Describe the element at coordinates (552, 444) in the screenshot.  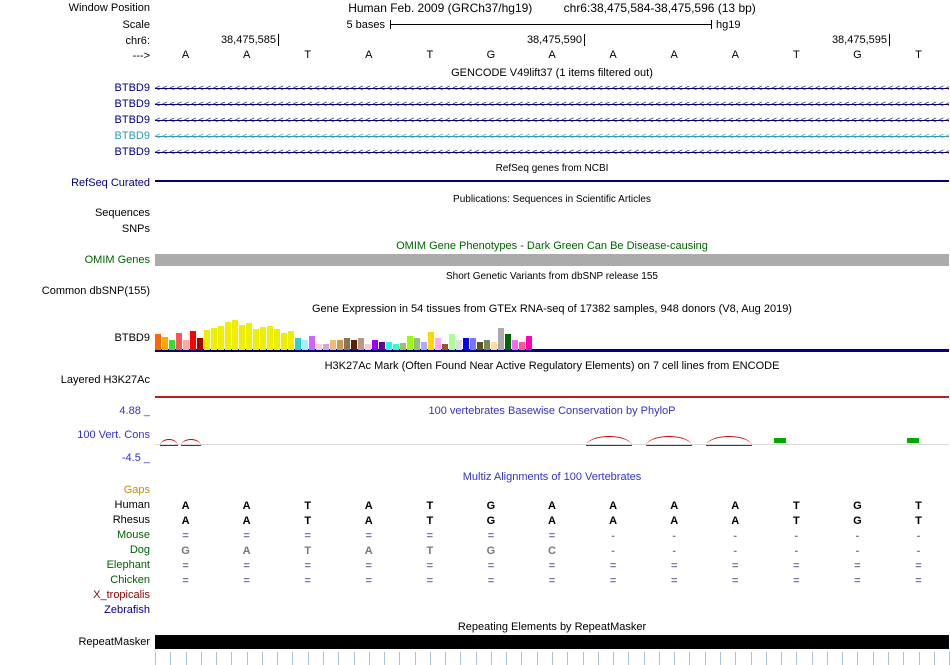
I see `conservation-baseline` at that location.